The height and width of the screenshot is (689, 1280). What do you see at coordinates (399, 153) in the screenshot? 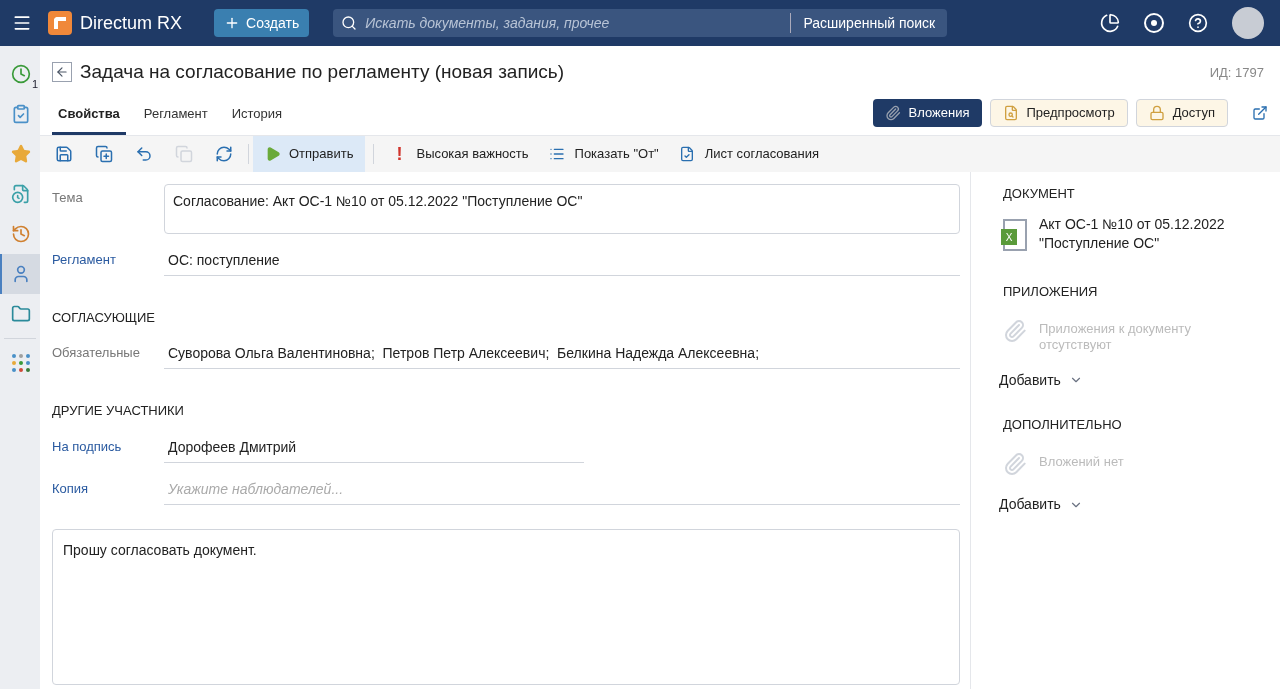
I see `importance-mark: !` at bounding box center [399, 153].